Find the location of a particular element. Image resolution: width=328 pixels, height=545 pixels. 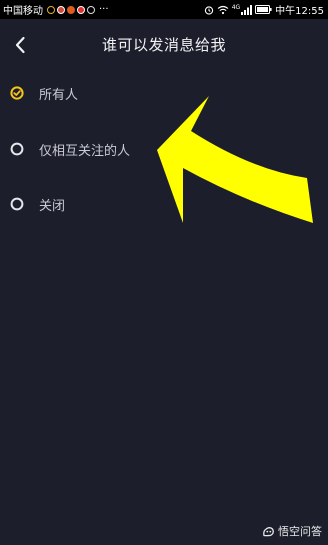

watermark-text: 悟空问答 is located at coordinates (300, 531).